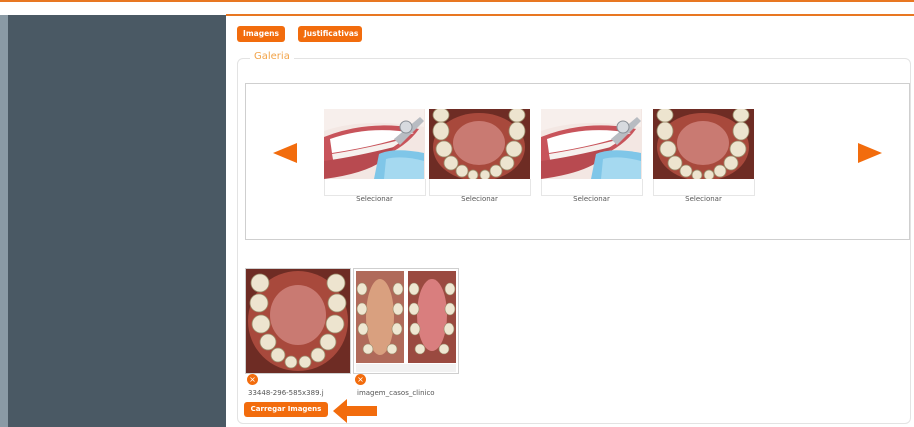  Describe the element at coordinates (396, 393) in the screenshot. I see `uploaded-filename: imagem_casos_clinico` at that location.